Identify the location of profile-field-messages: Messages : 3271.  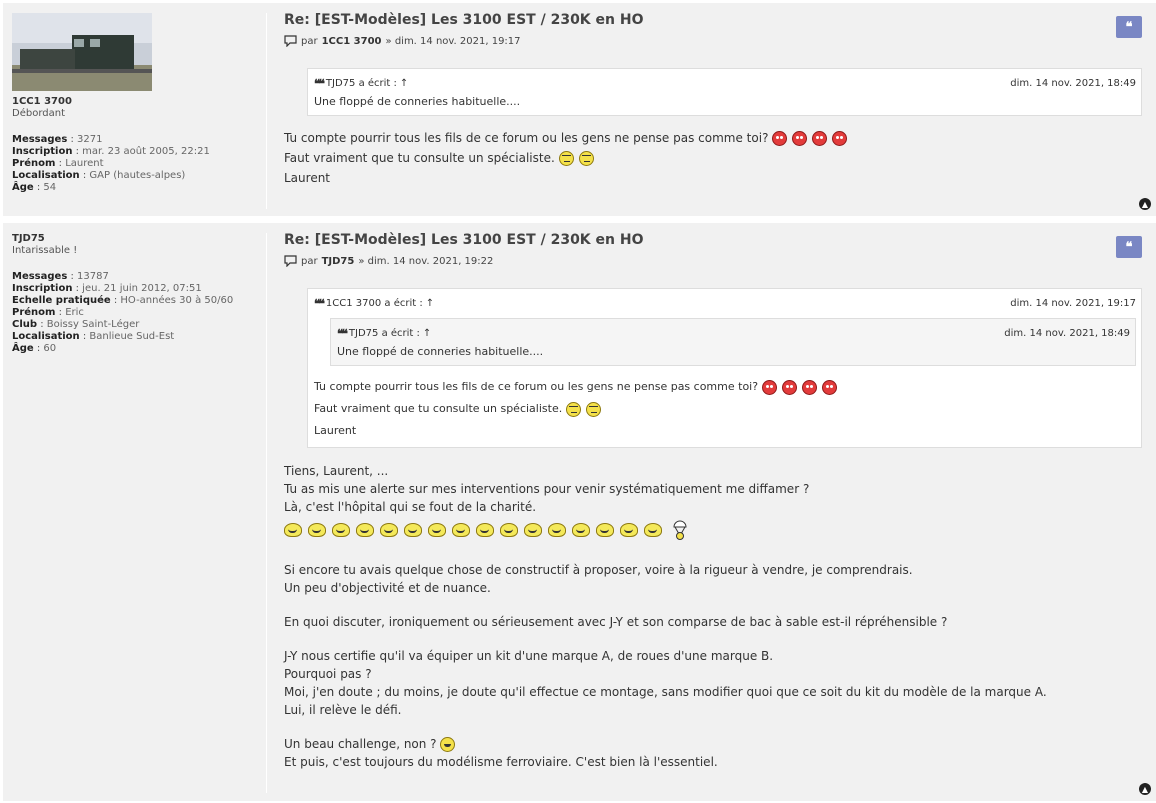
(57, 139).